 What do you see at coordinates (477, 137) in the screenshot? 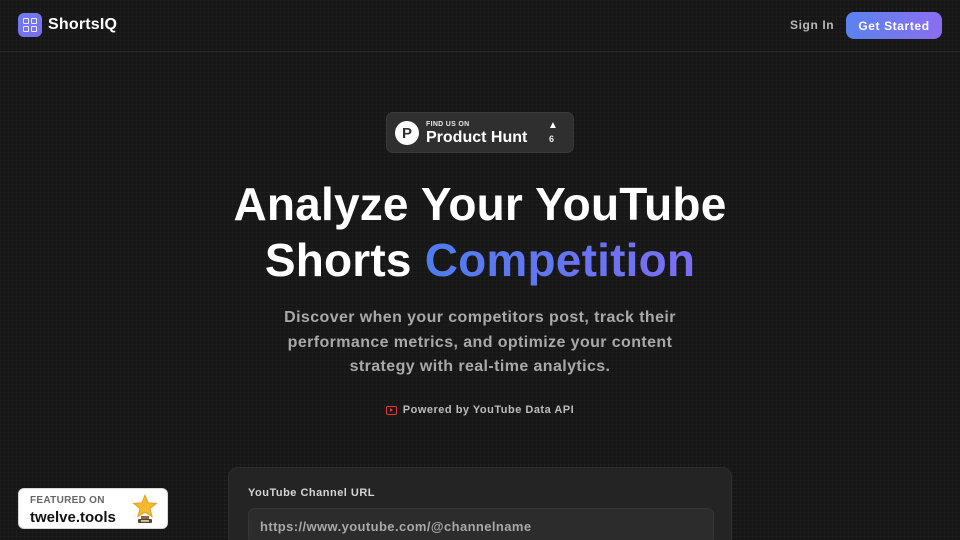
I see `product-hunt-name: Product Hunt` at bounding box center [477, 137].